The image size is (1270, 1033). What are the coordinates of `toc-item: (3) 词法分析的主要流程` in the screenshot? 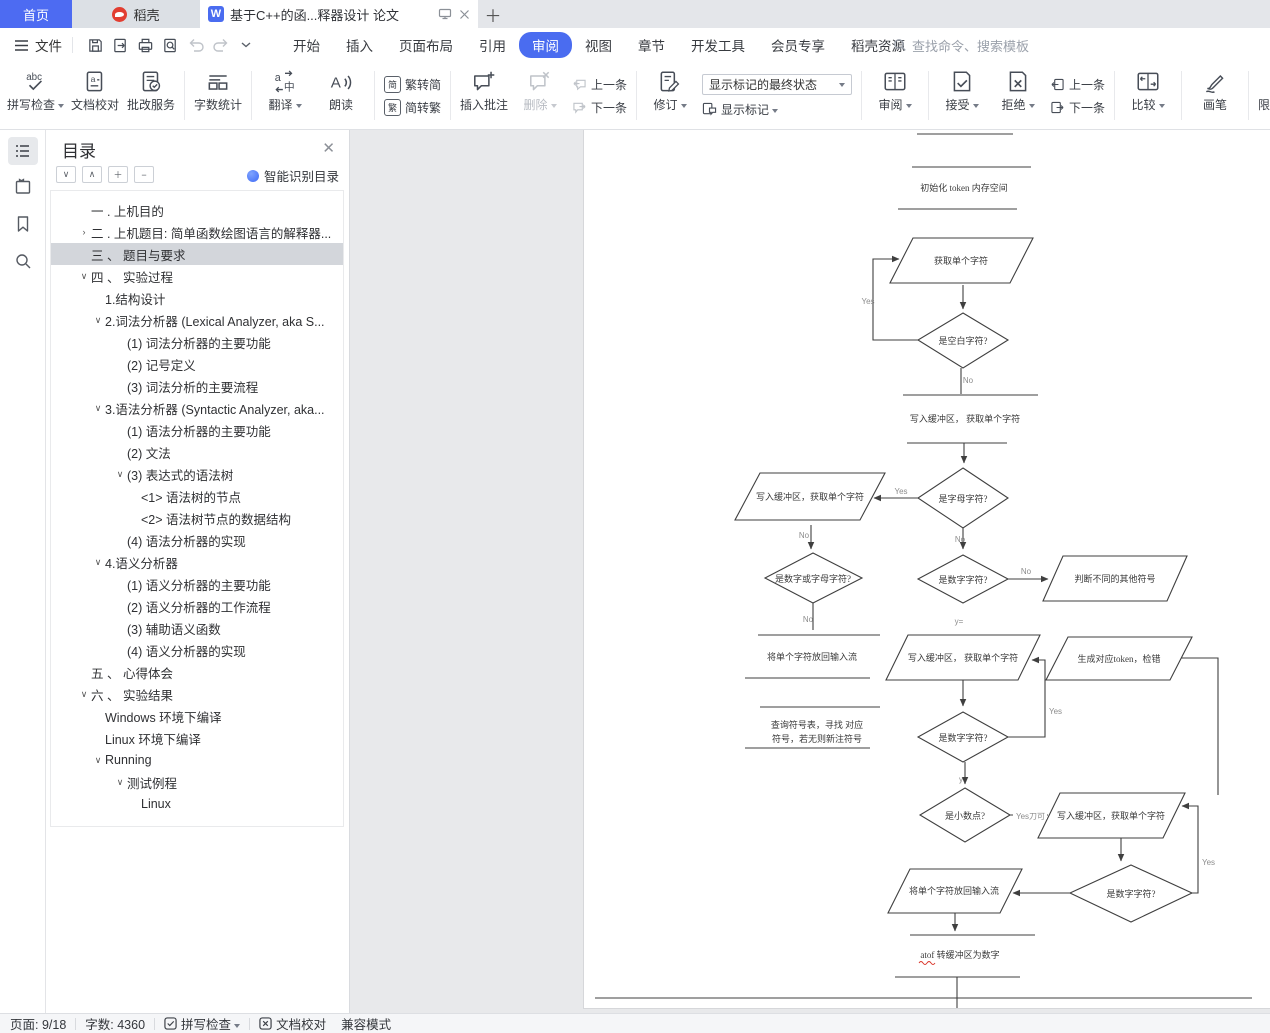 It's located at (197, 386).